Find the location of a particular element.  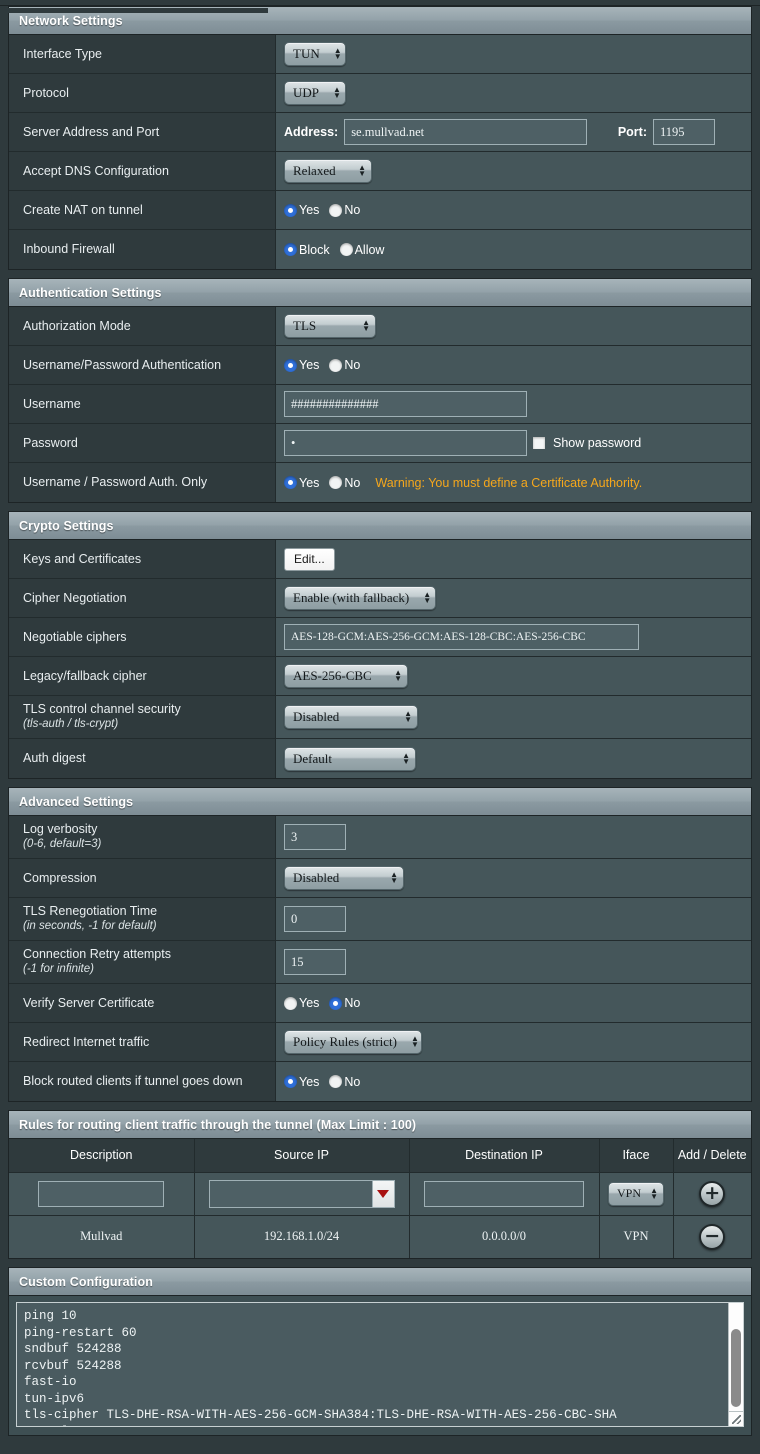

userpass-only-radio-yes is located at coordinates (290, 482).